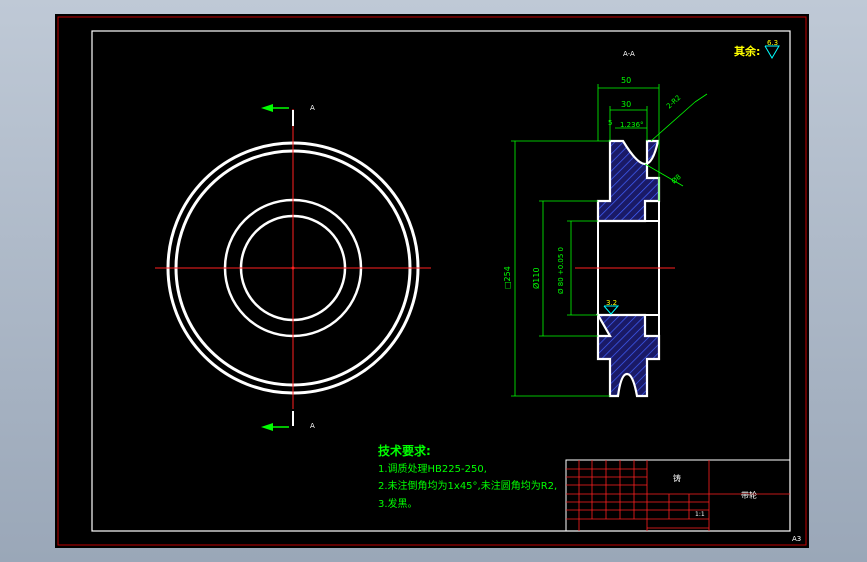 Image resolution: width=867 pixels, height=562 pixels. Describe the element at coordinates (749, 495) in the screenshot. I see `title-block-part-name: 带轮` at that location.